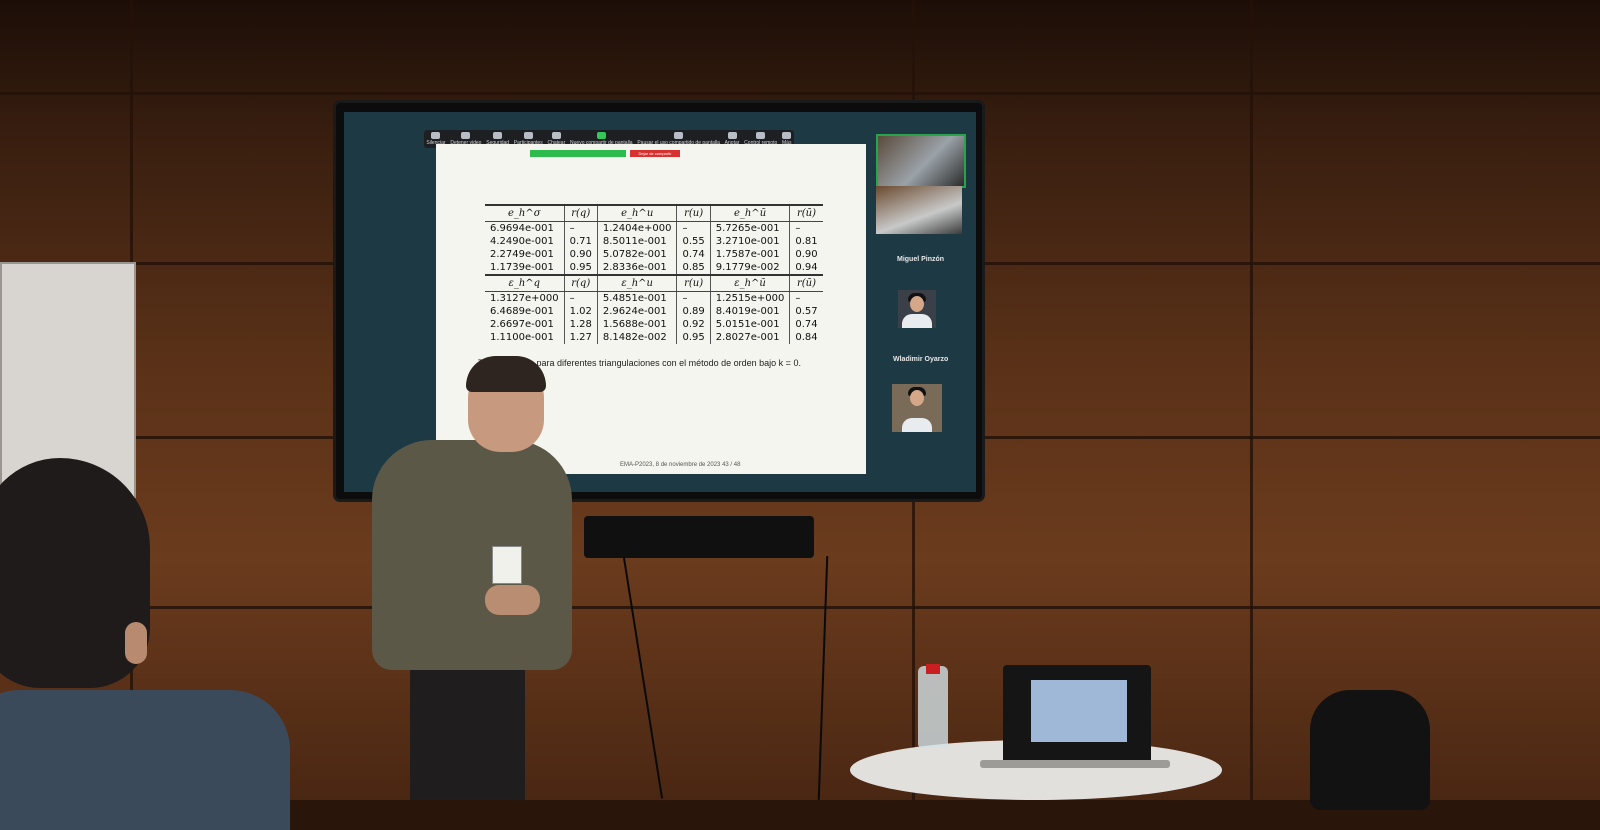 This screenshot has height=830, width=1600. What do you see at coordinates (749, 283) in the screenshot?
I see `table-header: ε_h^ũ` at bounding box center [749, 283].